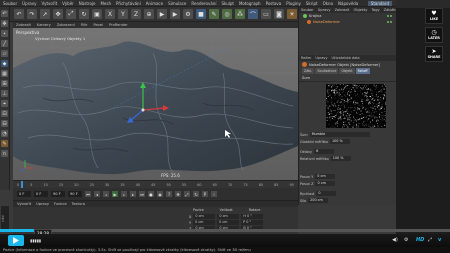 This screenshot has height=253, width=450. I want to click on light-icon: ☀, so click(292, 14).